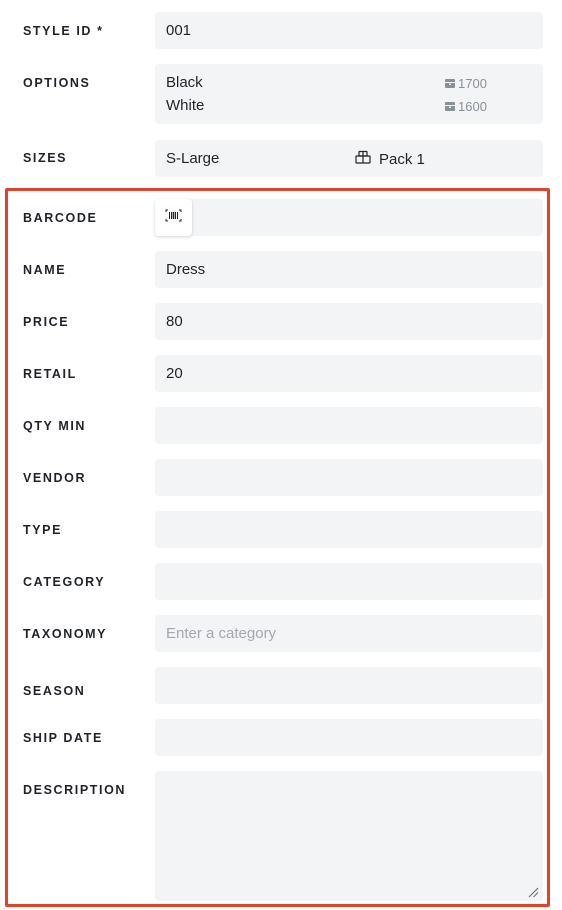 The height and width of the screenshot is (910, 562). What do you see at coordinates (349, 685) in the screenshot?
I see `season-input` at bounding box center [349, 685].